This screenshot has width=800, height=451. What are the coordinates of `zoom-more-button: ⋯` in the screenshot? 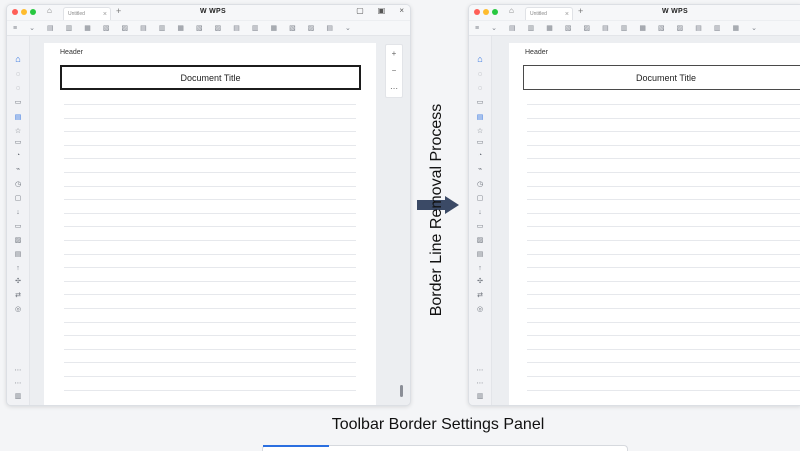 It's located at (394, 88).